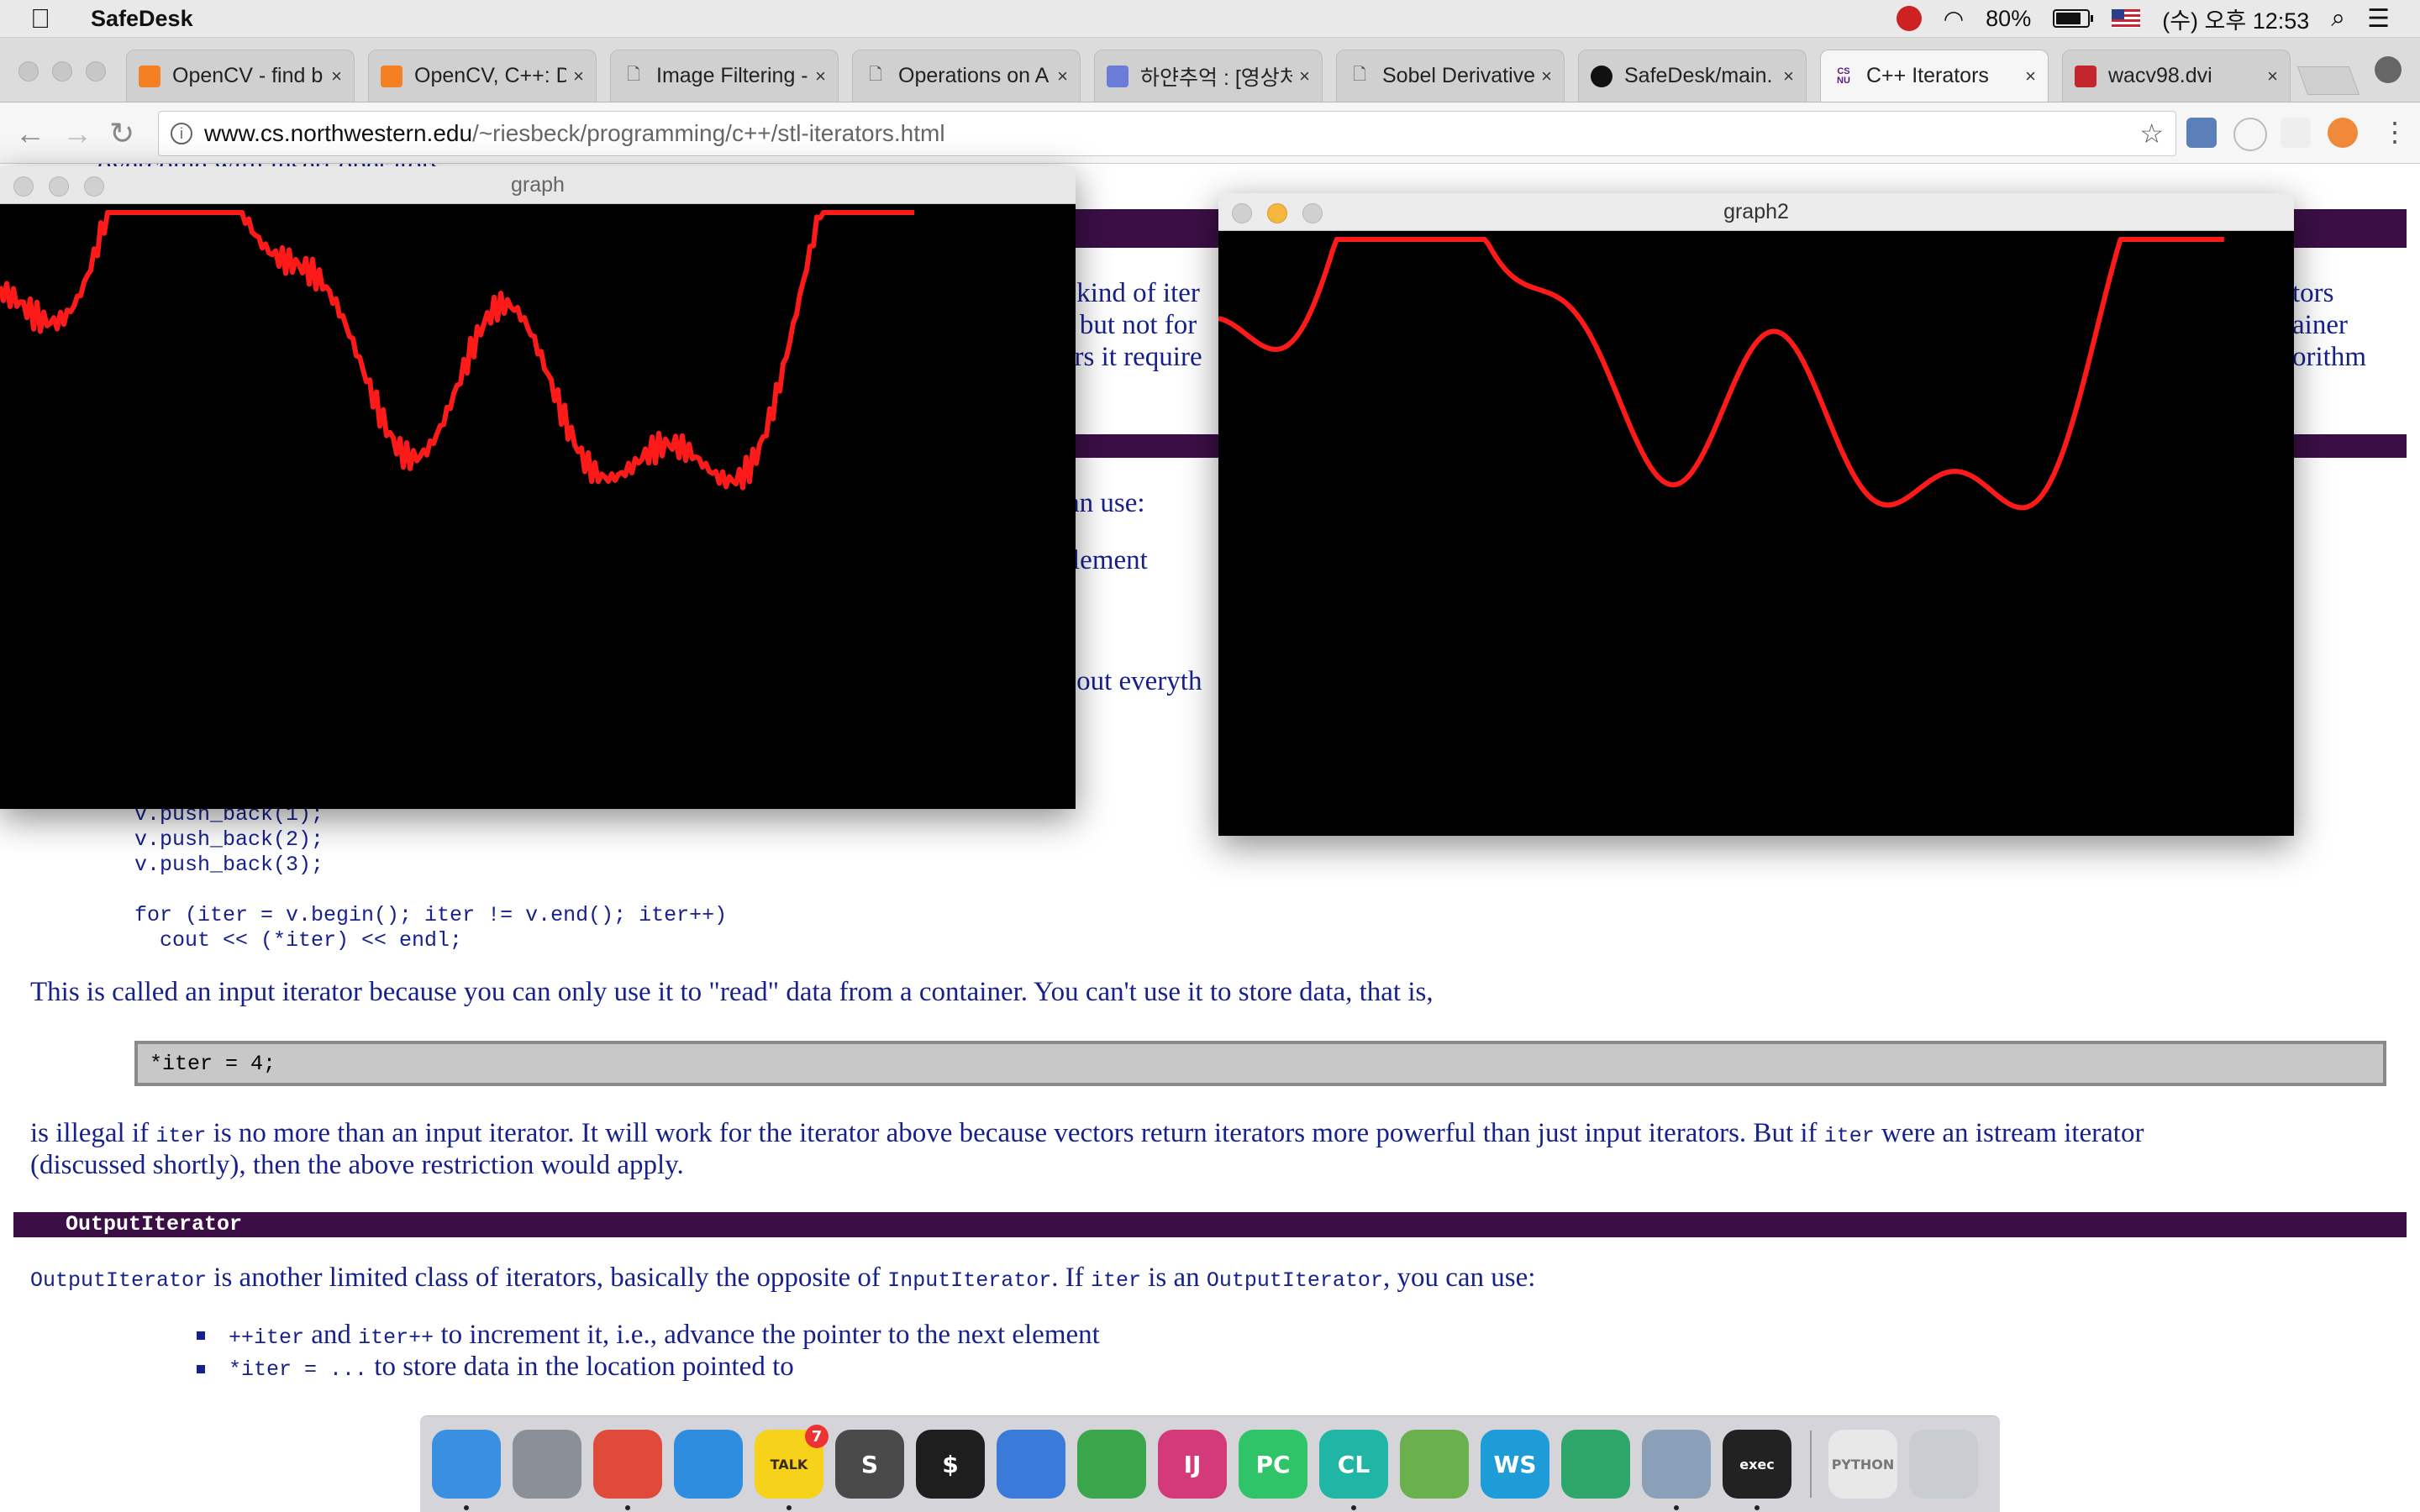 This screenshot has height=1512, width=2420. What do you see at coordinates (2008, 19) in the screenshot?
I see `battery-percent: 80%` at bounding box center [2008, 19].